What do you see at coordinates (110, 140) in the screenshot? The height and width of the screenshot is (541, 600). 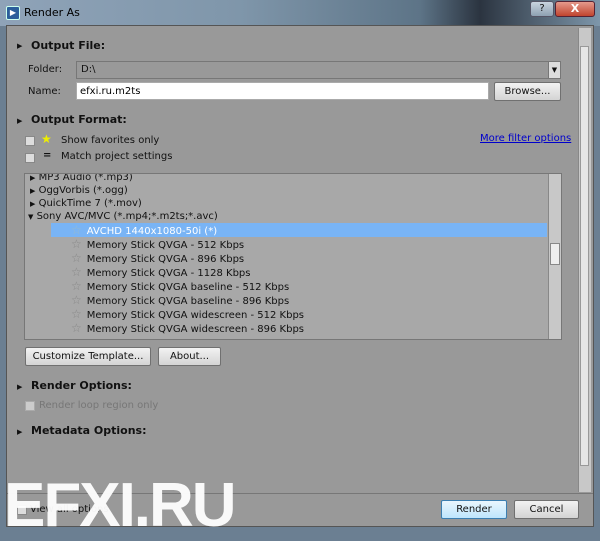 I see `show-favorites-label: Show favorites only` at bounding box center [110, 140].